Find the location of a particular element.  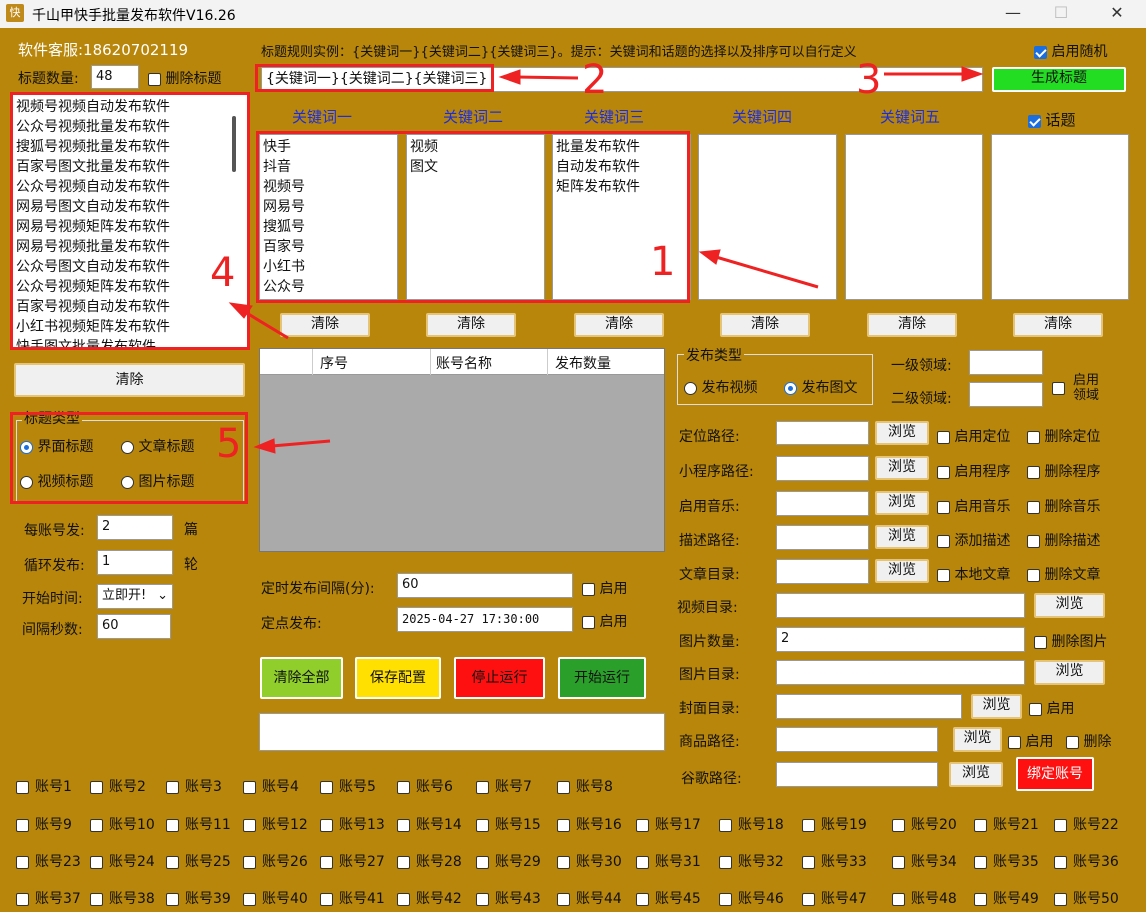

arrow-1-shaft is located at coordinates (767, 272).